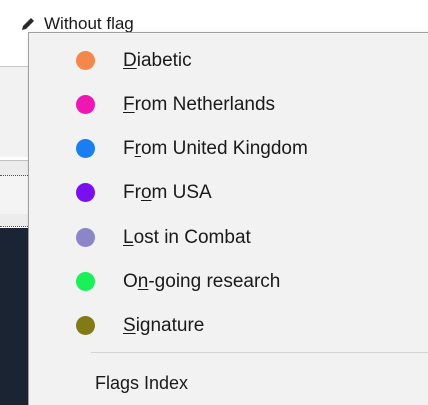 The height and width of the screenshot is (405, 428). I want to click on menu-item-flags-index: Flags Index, so click(228, 383).